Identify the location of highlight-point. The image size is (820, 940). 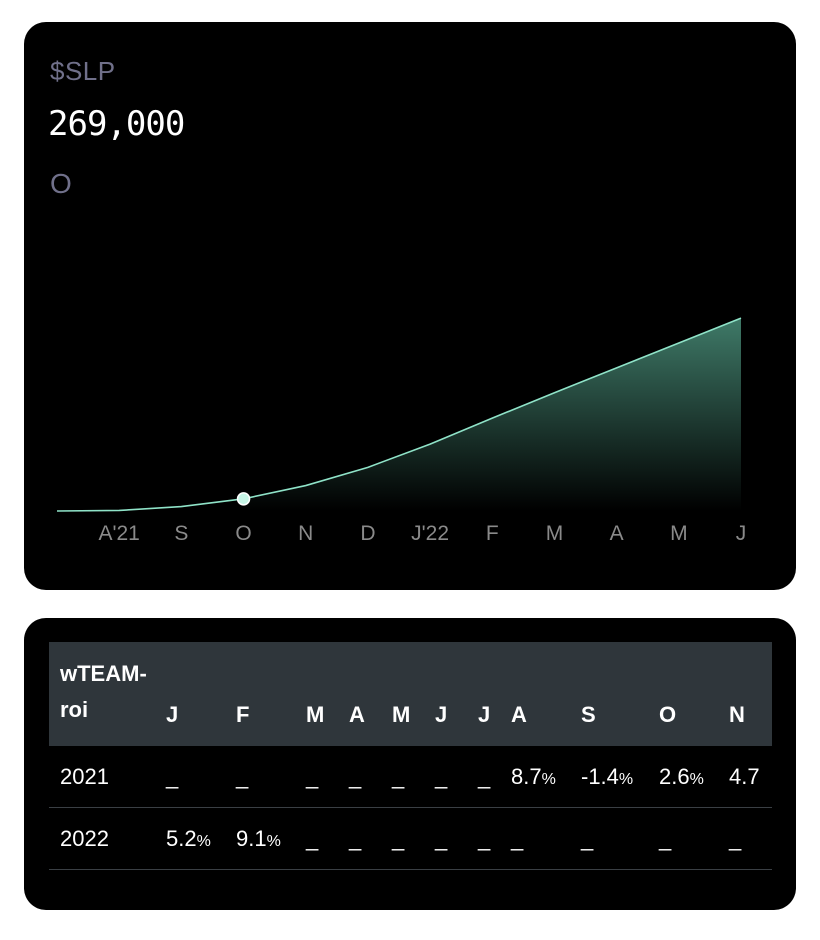
(243, 499).